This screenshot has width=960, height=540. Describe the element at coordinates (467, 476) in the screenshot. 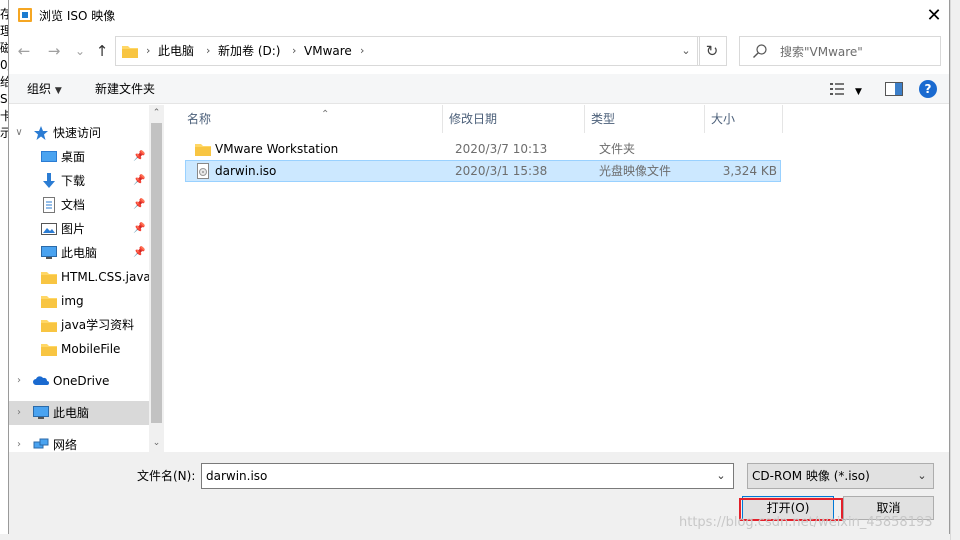

I see `filename-input: darwin.iso ⌄` at that location.